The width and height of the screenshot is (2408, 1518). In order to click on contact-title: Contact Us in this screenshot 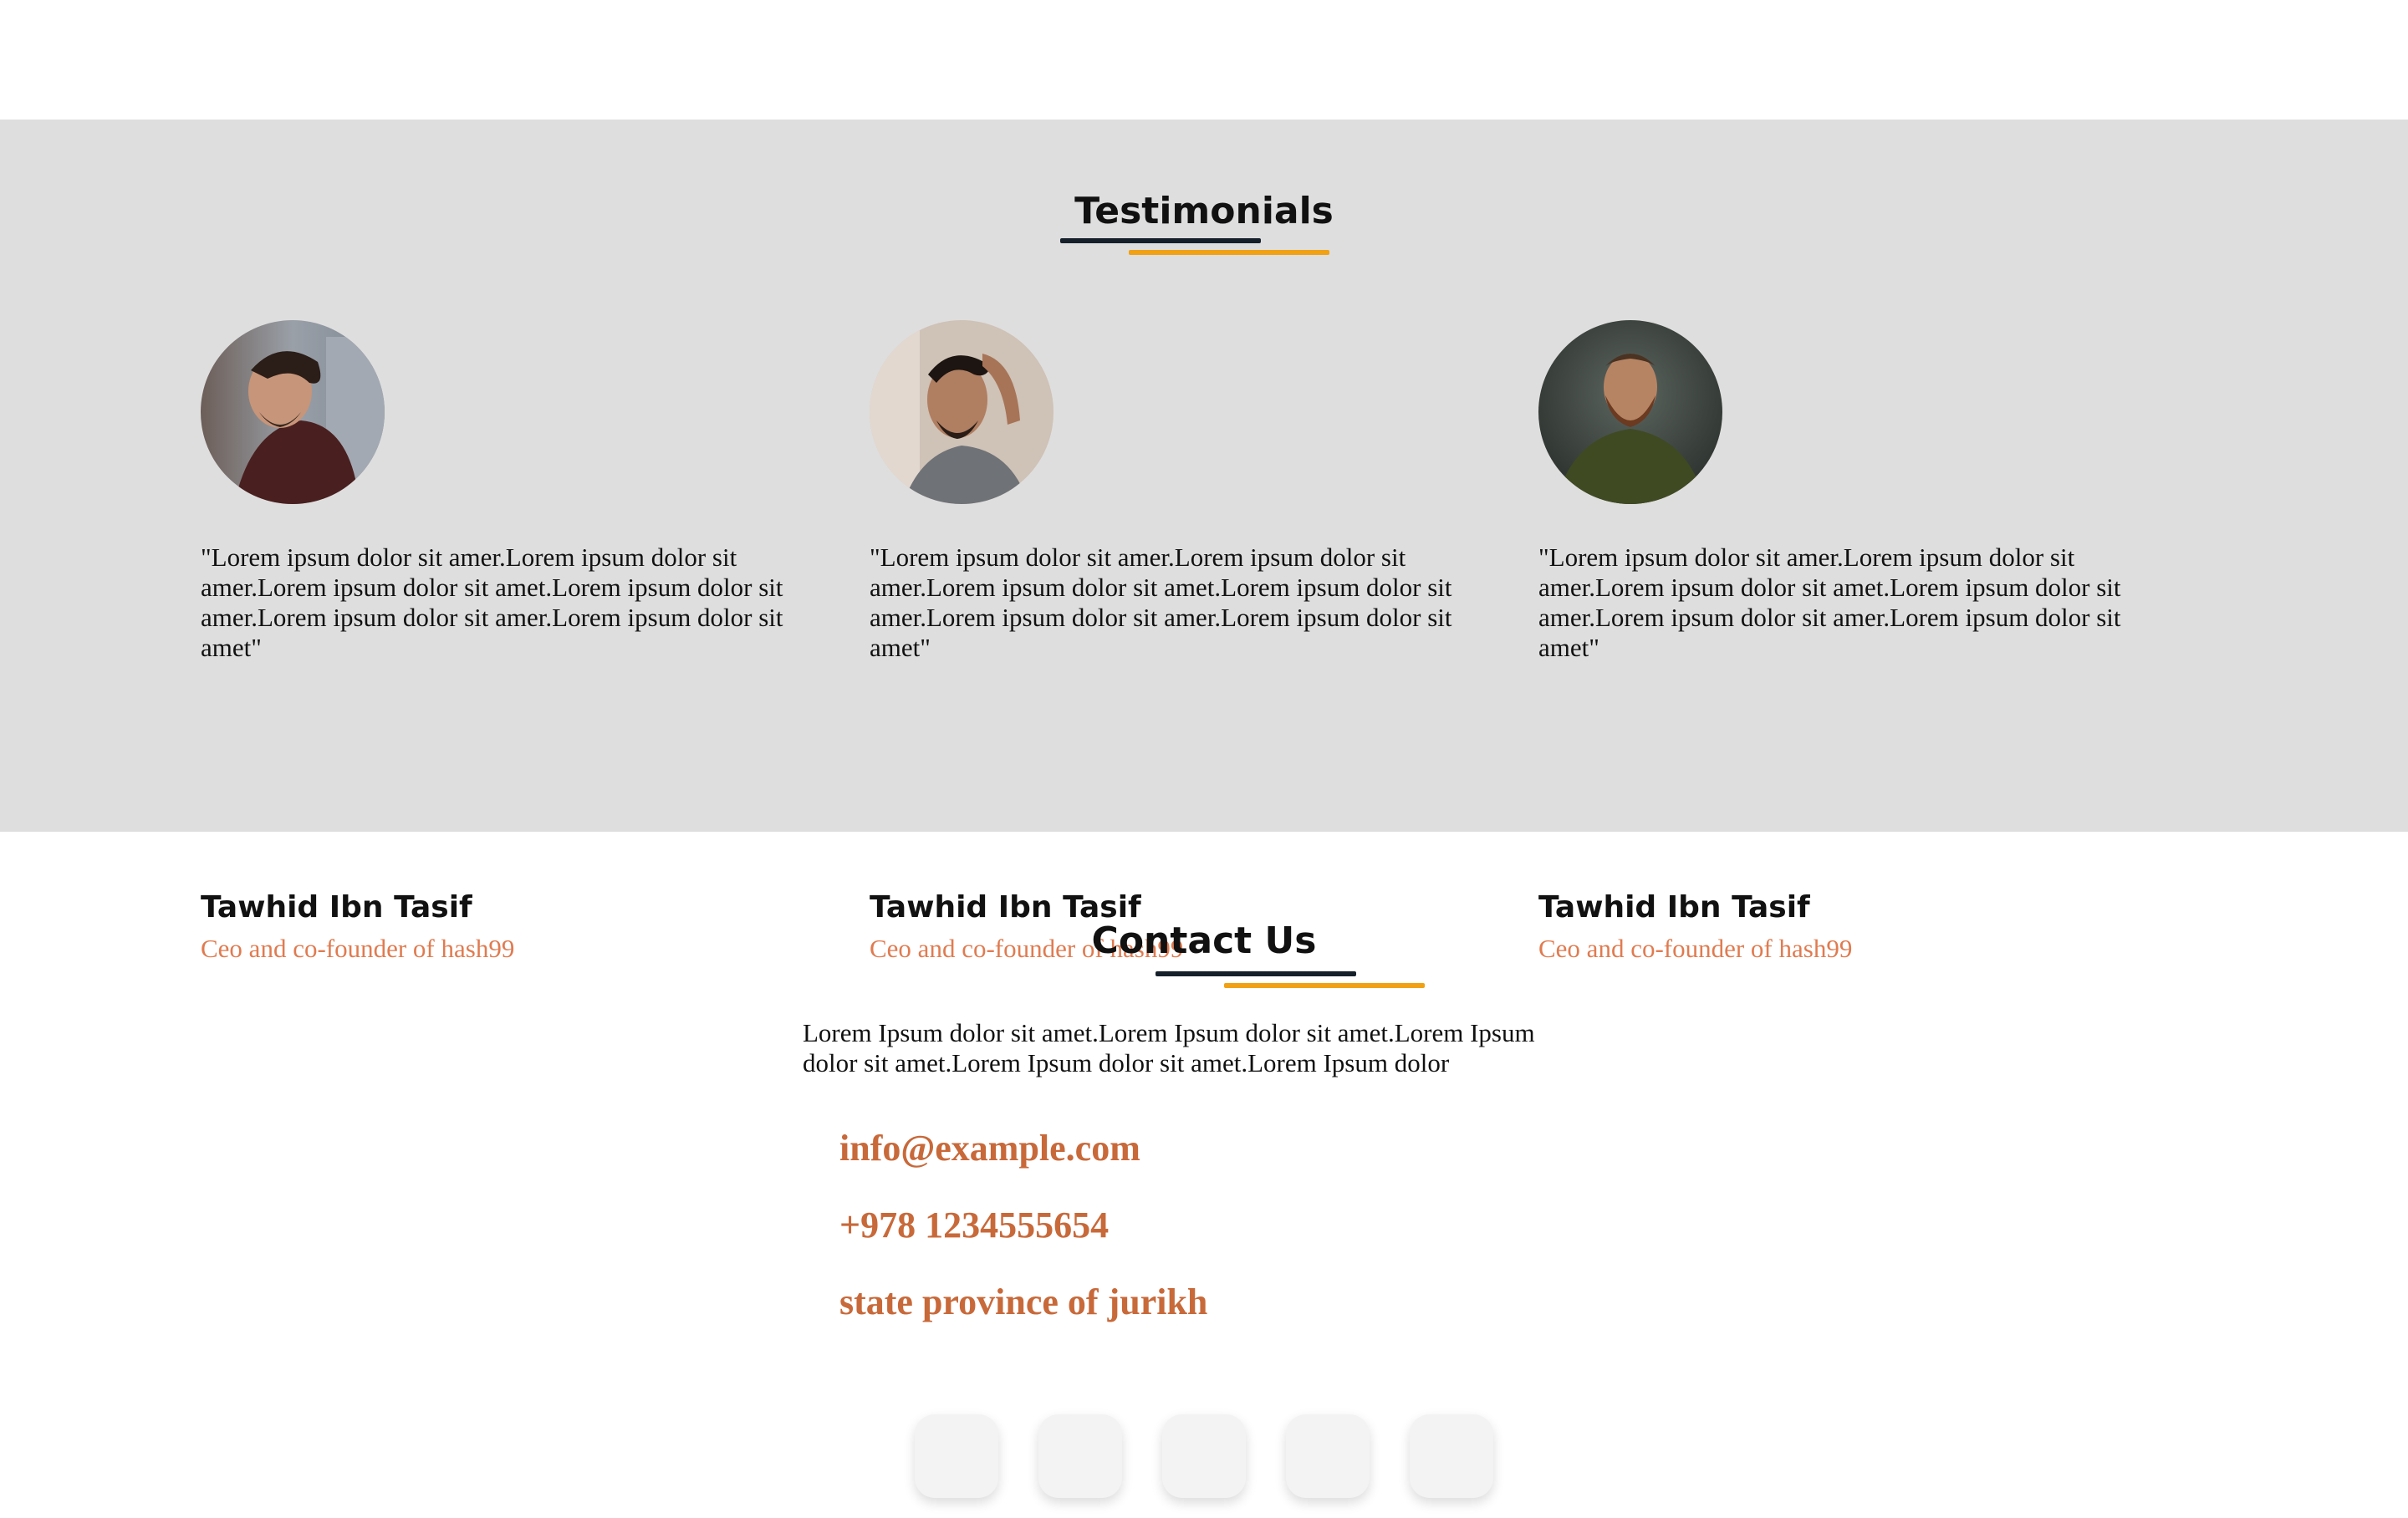, I will do `click(1204, 940)`.